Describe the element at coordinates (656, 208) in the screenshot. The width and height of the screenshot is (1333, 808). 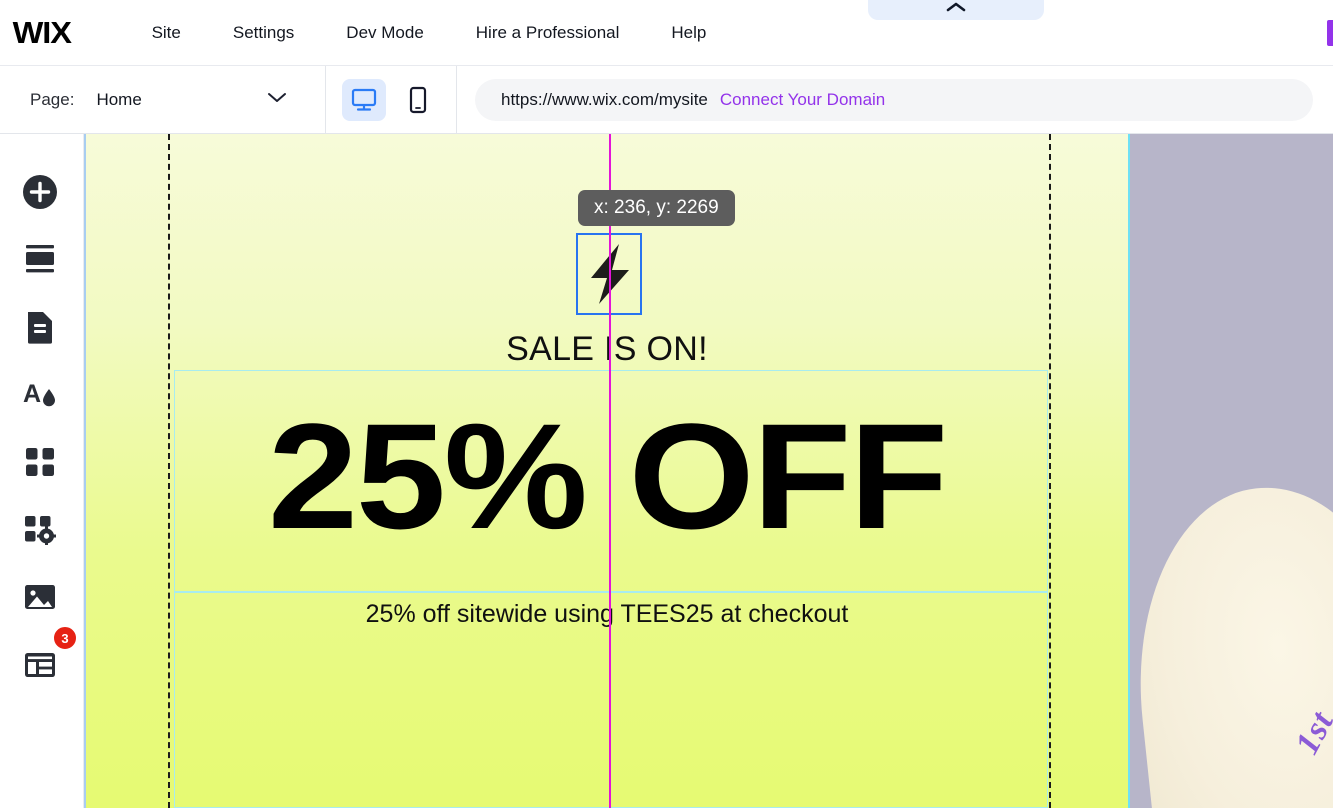
I see `cursor-coordinates-tooltip: x: 236, y: 2269` at that location.